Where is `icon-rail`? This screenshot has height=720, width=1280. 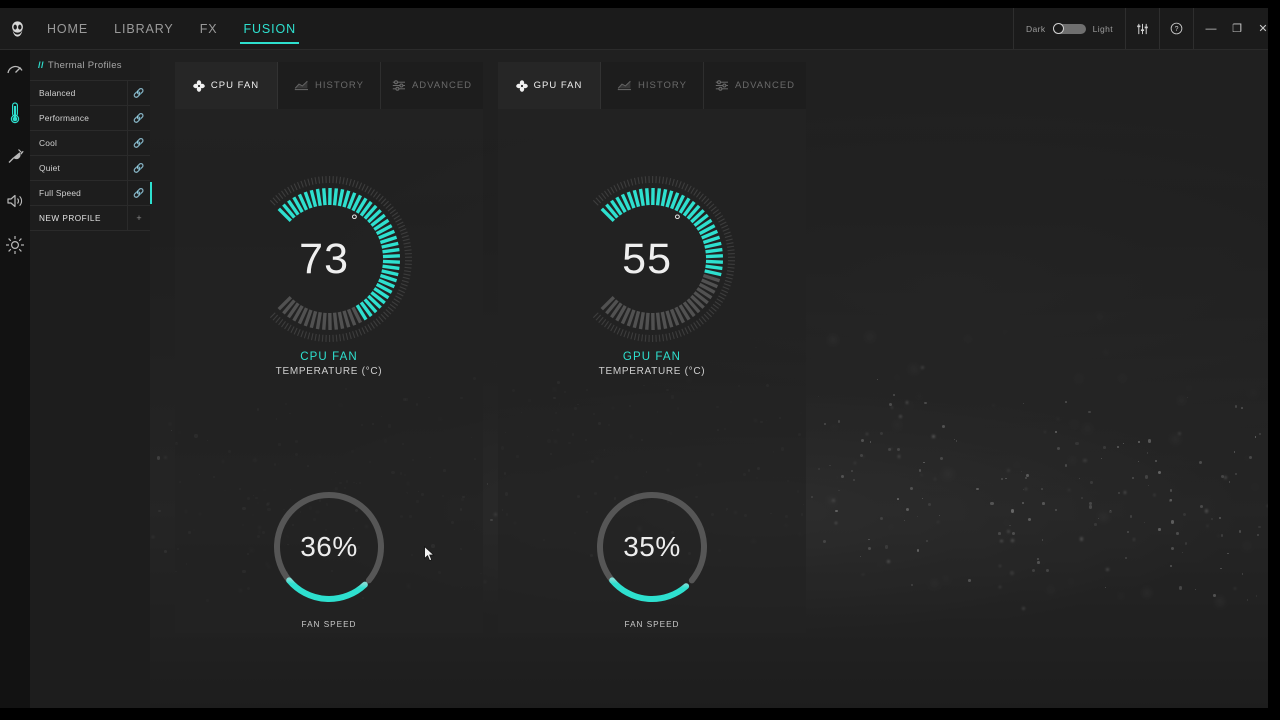 icon-rail is located at coordinates (15, 379).